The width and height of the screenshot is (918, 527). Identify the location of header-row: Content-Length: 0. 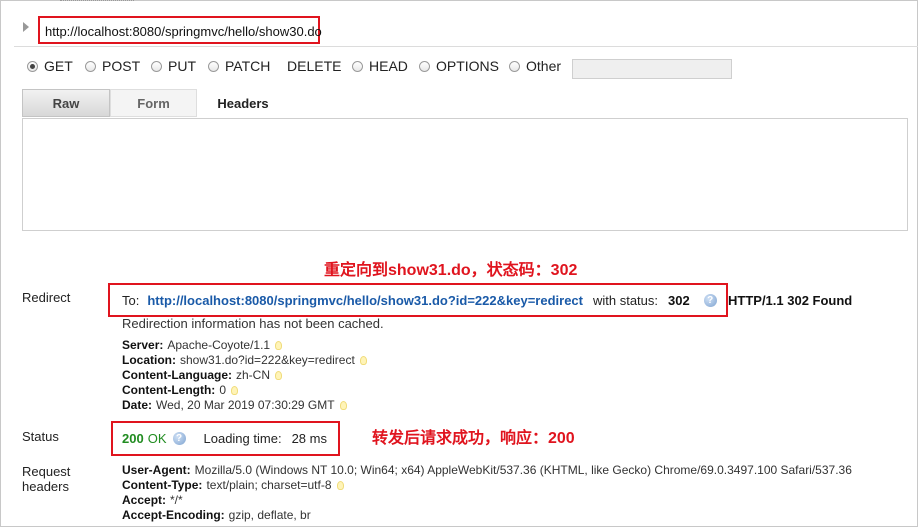
(244, 390).